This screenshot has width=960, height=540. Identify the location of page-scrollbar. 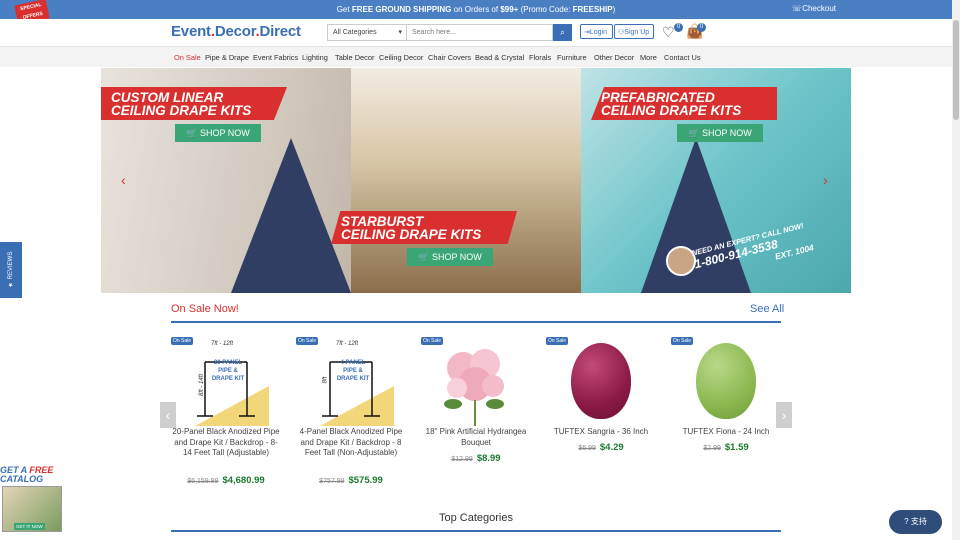
(956, 270).